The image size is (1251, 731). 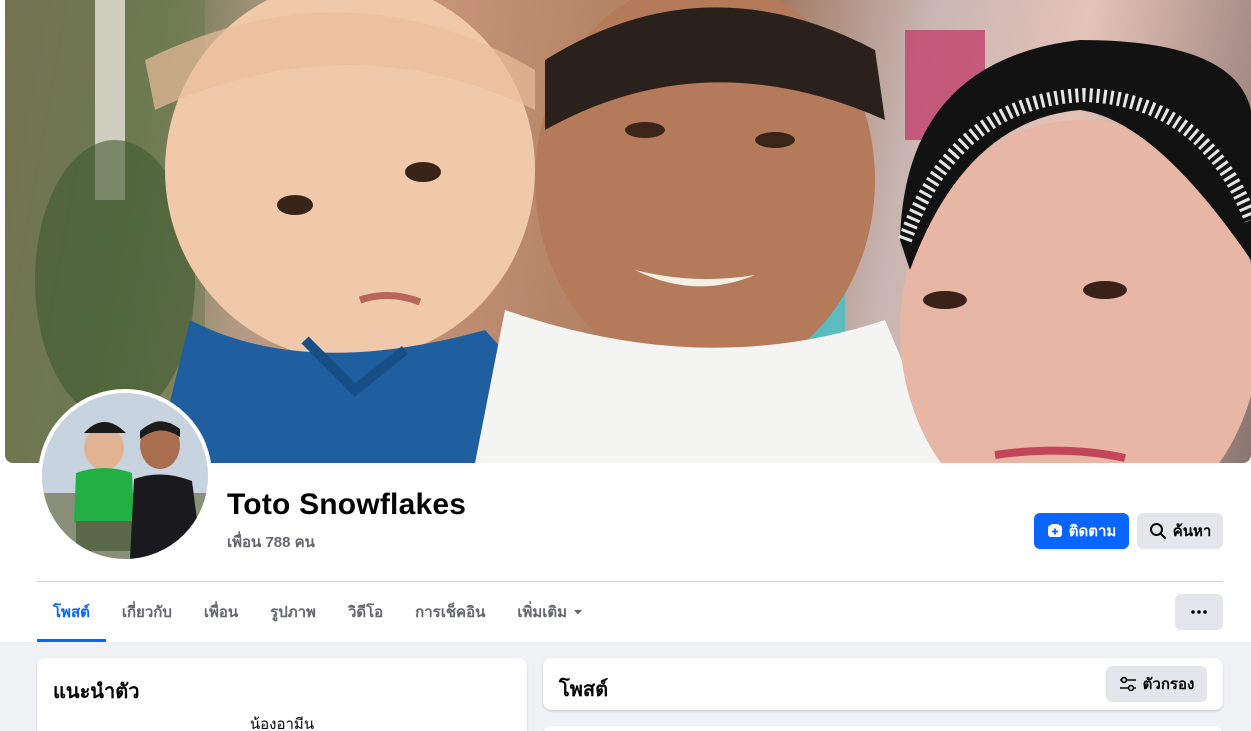 I want to click on tab-label: เกี่ยวกับ, so click(x=146, y=612).